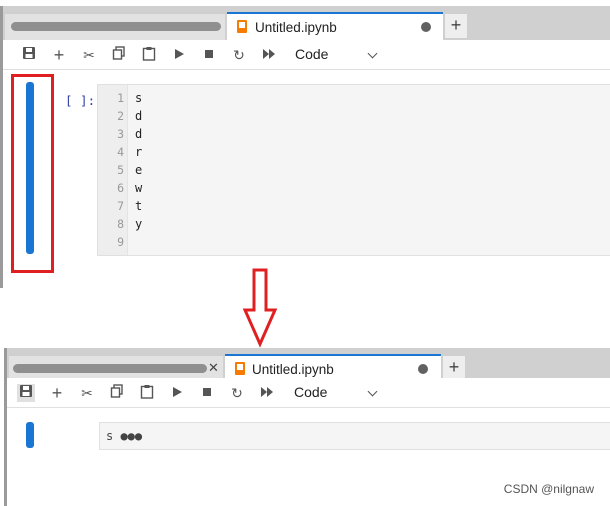 This screenshot has height=506, width=610. I want to click on collapsed-cell: s ●●●, so click(354, 436).